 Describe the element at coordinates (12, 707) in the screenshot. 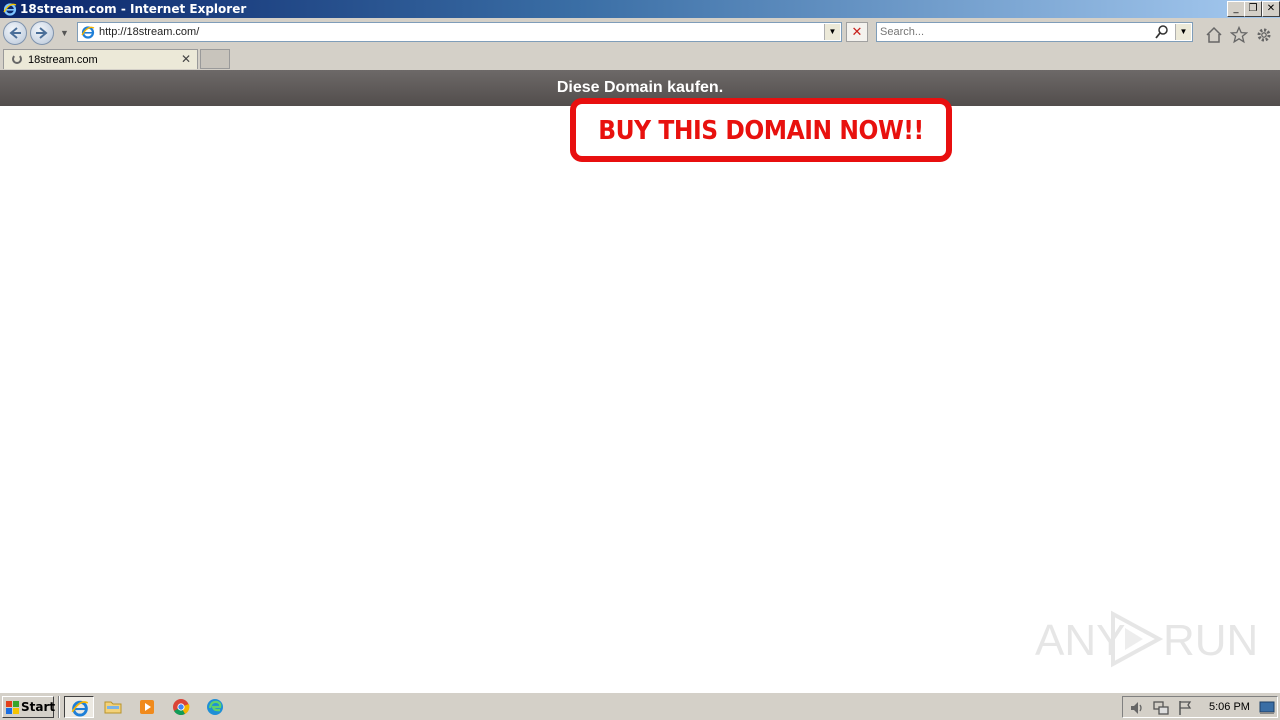

I see `windows-logo-icon` at that location.